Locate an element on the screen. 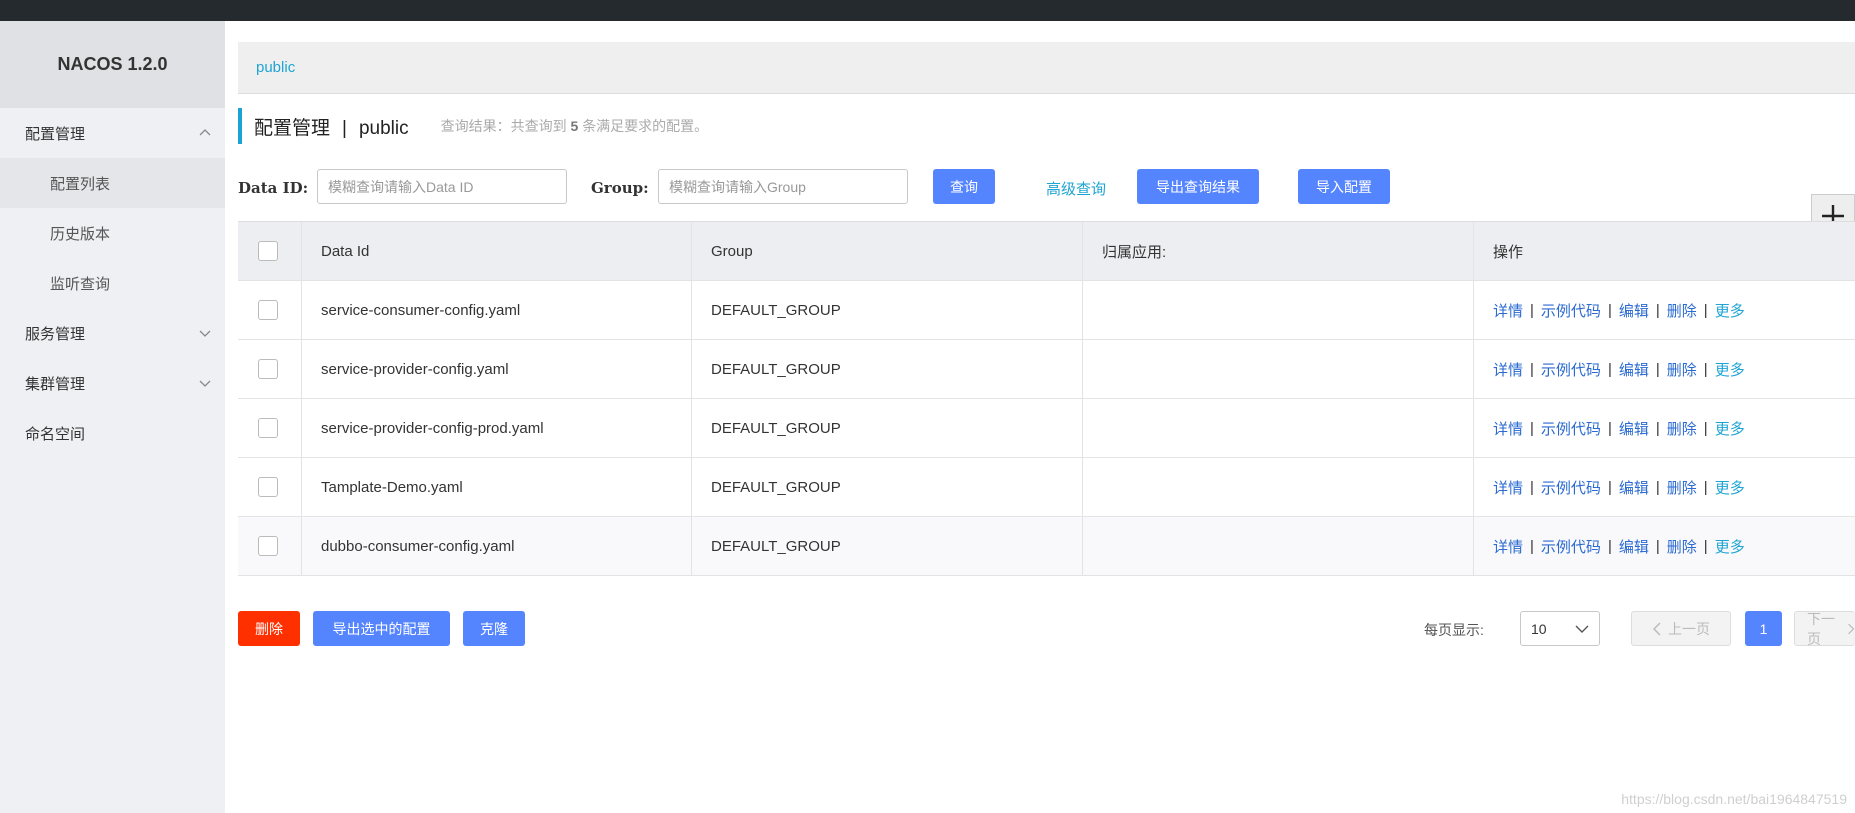  top-bar is located at coordinates (927, 10).